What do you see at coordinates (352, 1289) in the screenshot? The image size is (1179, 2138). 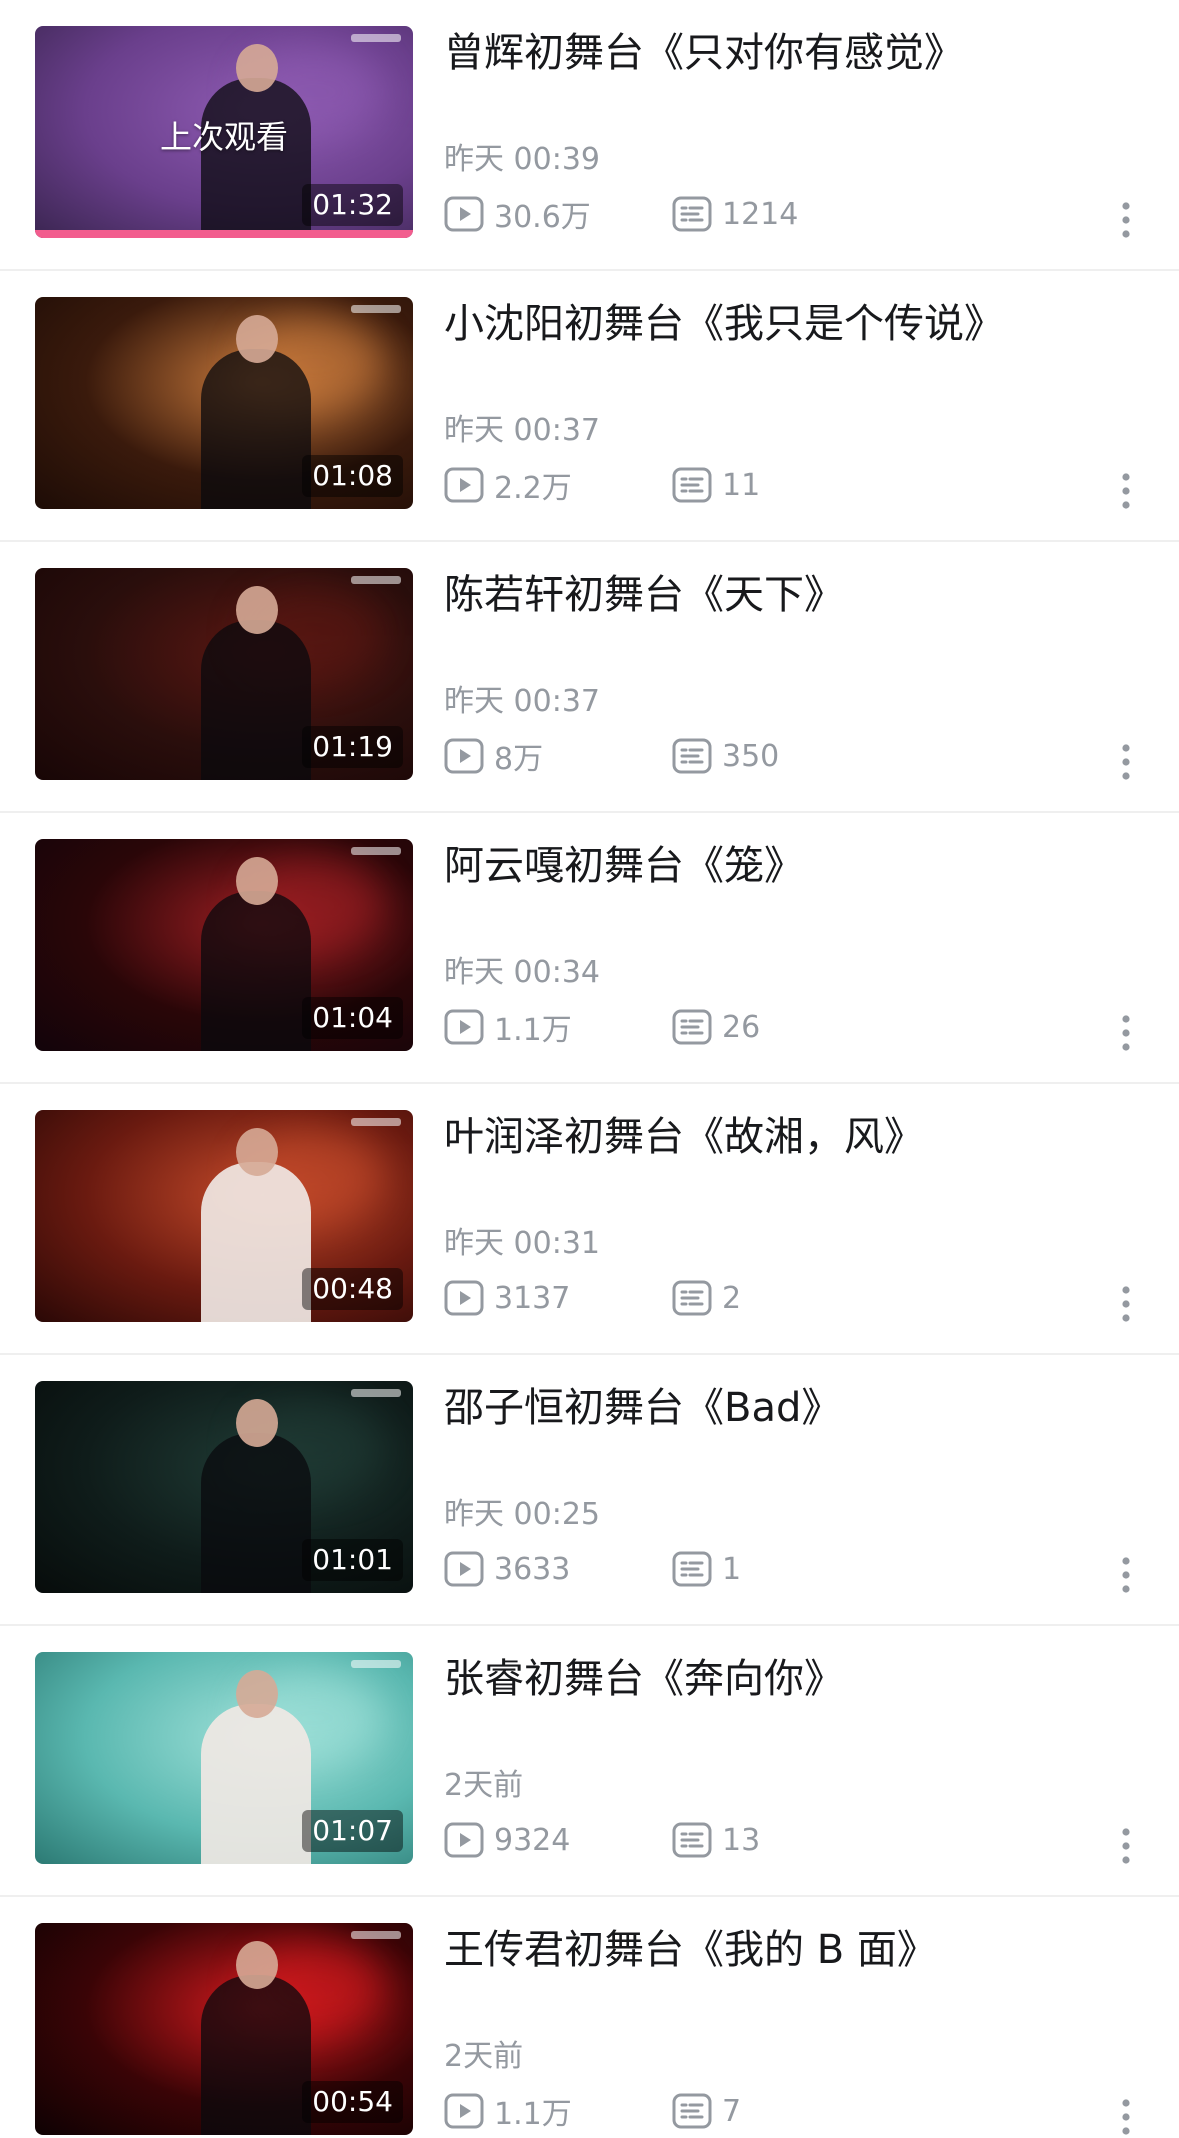 I see `video-duration: 00:48` at bounding box center [352, 1289].